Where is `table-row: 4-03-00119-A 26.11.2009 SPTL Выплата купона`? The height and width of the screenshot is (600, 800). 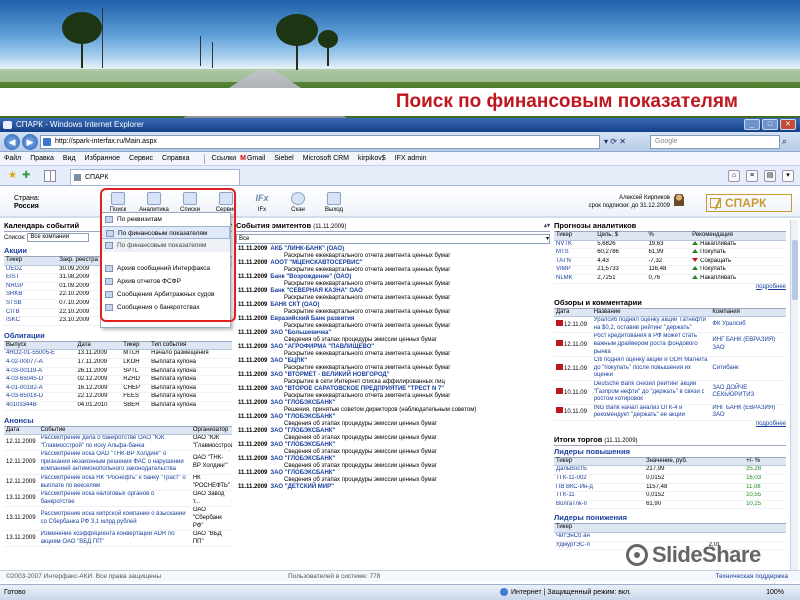
table-row: 4-03-00119-A 26.11.2009 SPTL Выплата купона is located at coordinates (118, 372).